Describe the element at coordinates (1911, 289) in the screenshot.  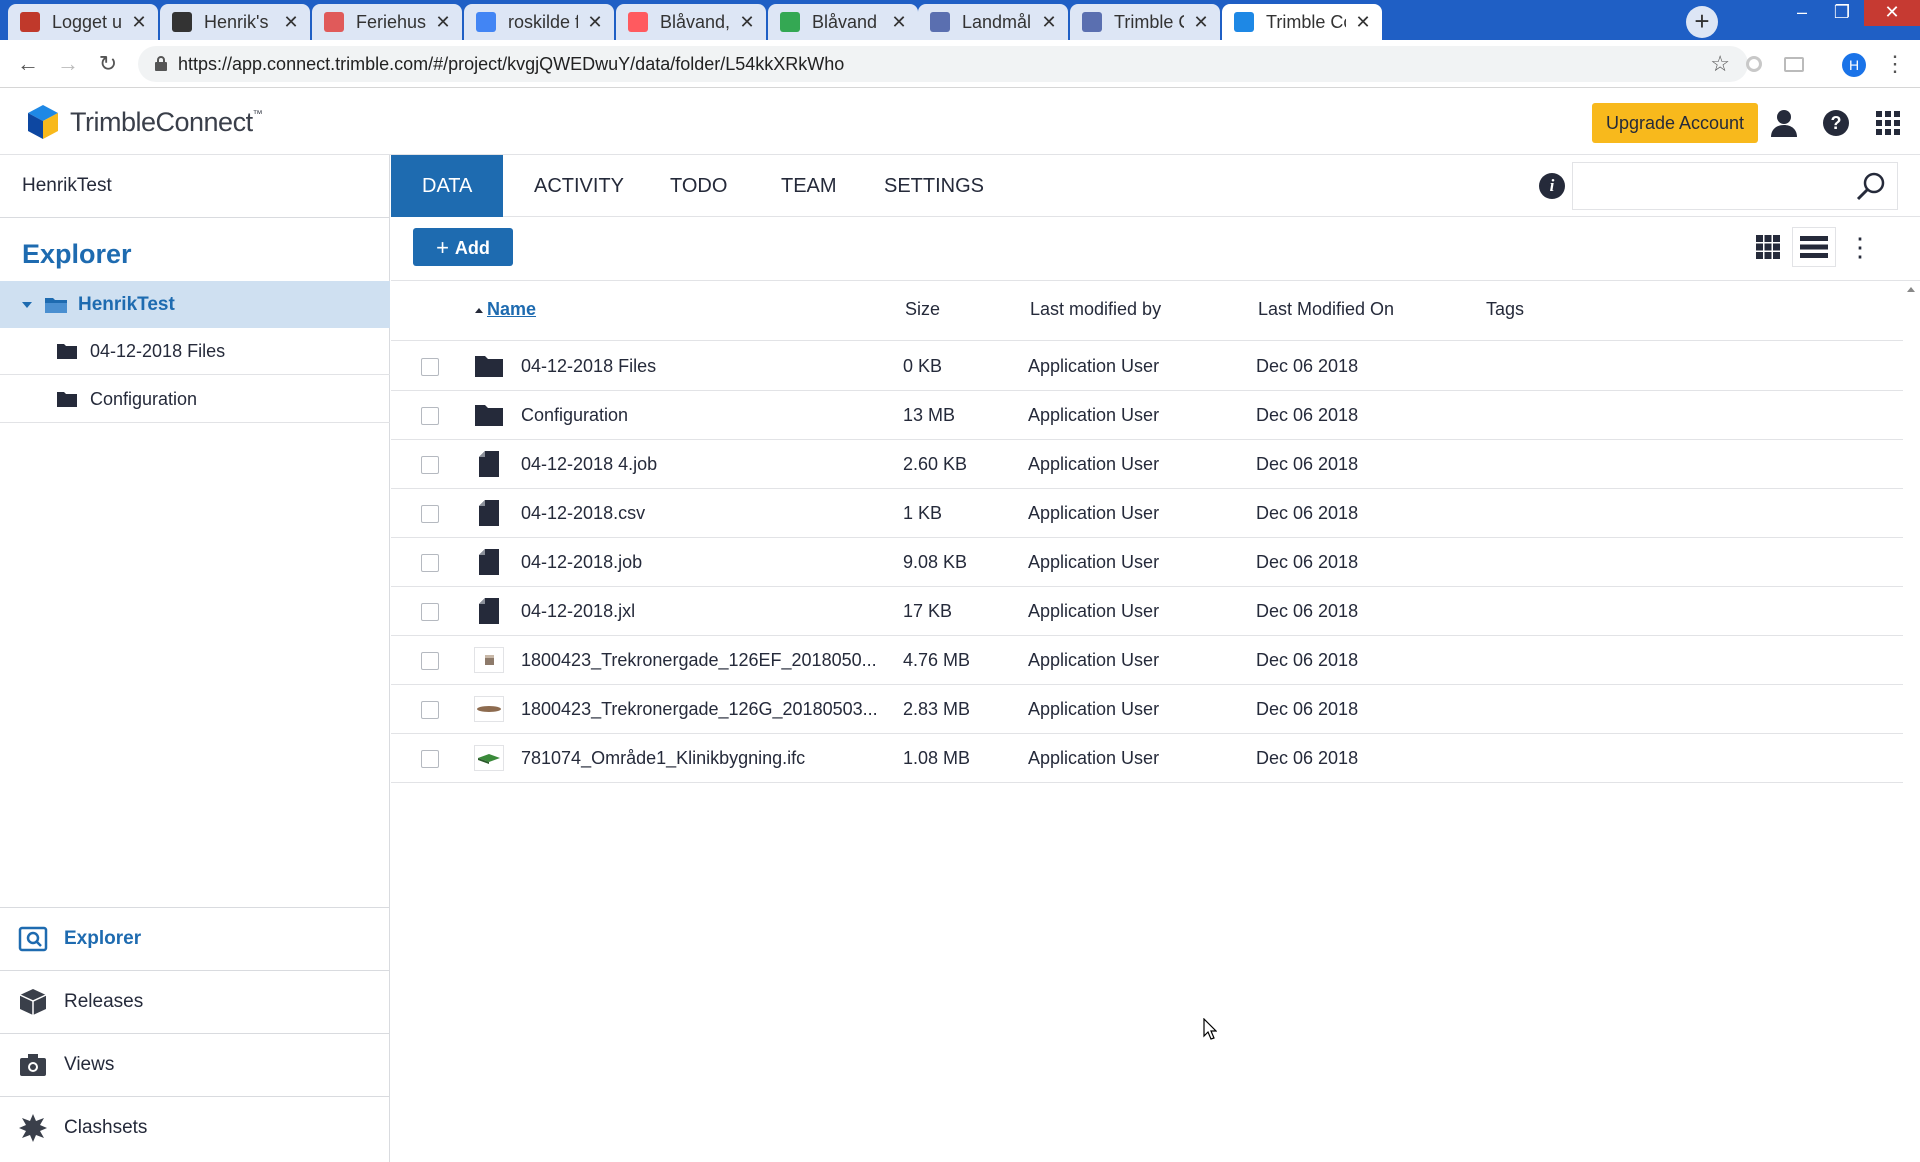
I see `scroll-up-icon` at that location.